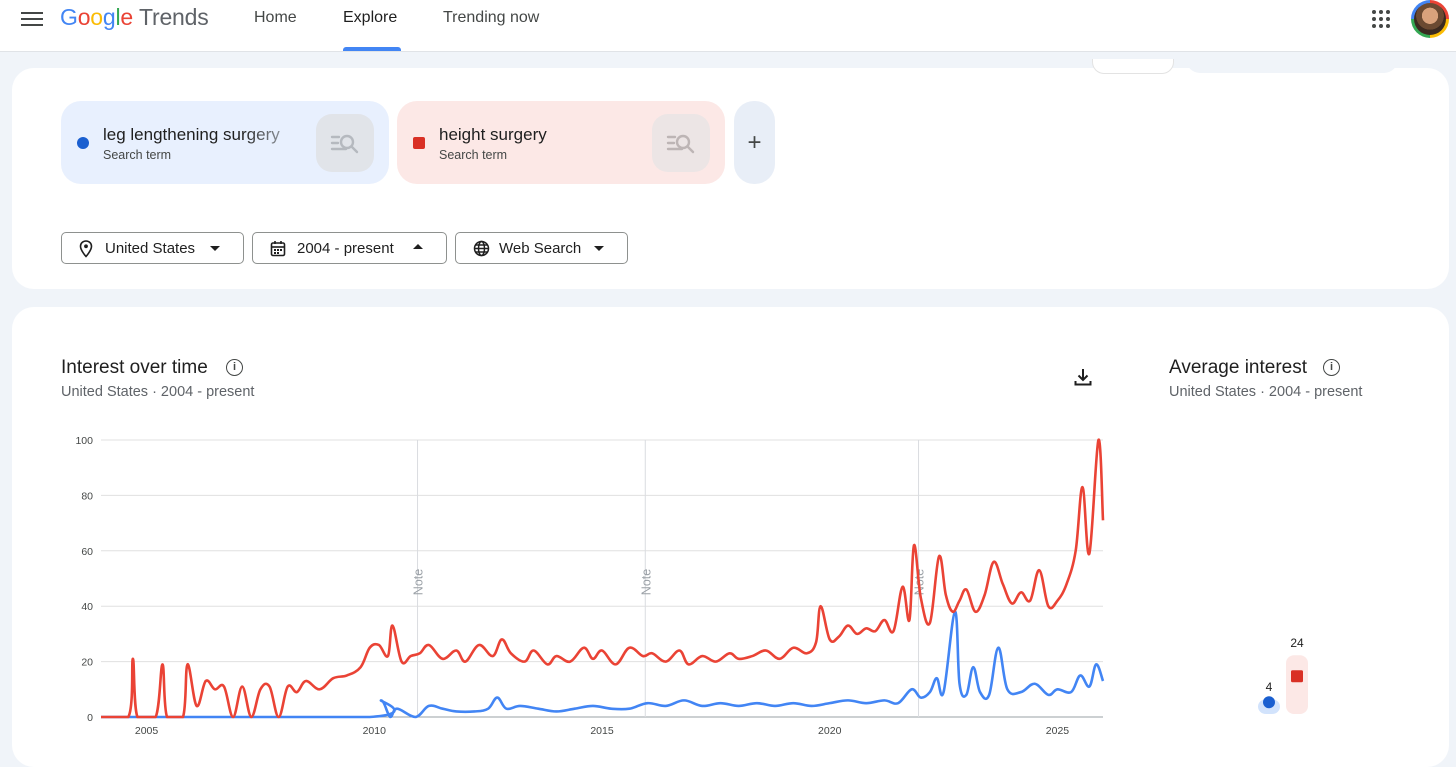 This screenshot has width=1456, height=767. I want to click on search-term-chip-2: height surgery Search term, so click(561, 142).